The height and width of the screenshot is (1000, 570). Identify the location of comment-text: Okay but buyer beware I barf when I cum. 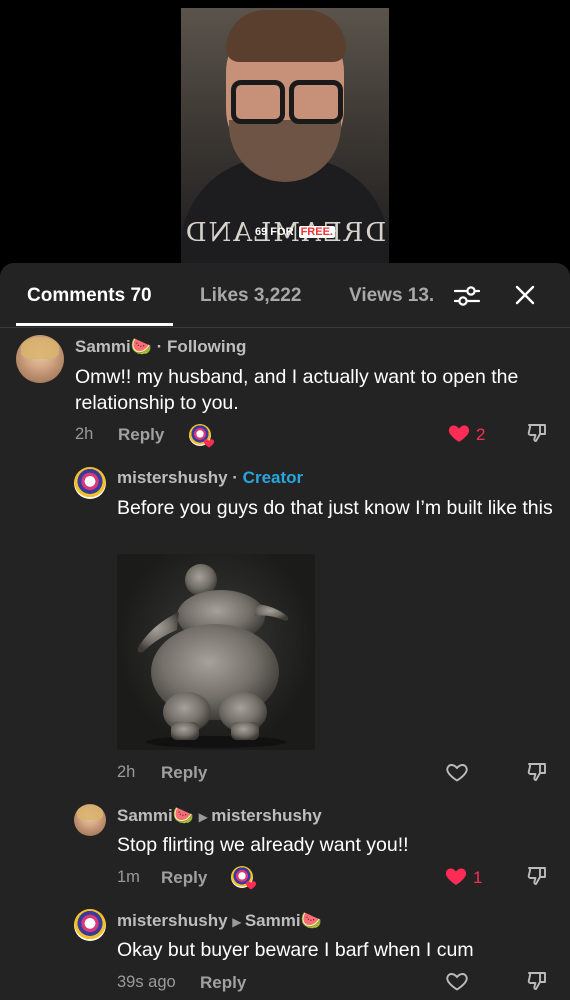
(295, 950).